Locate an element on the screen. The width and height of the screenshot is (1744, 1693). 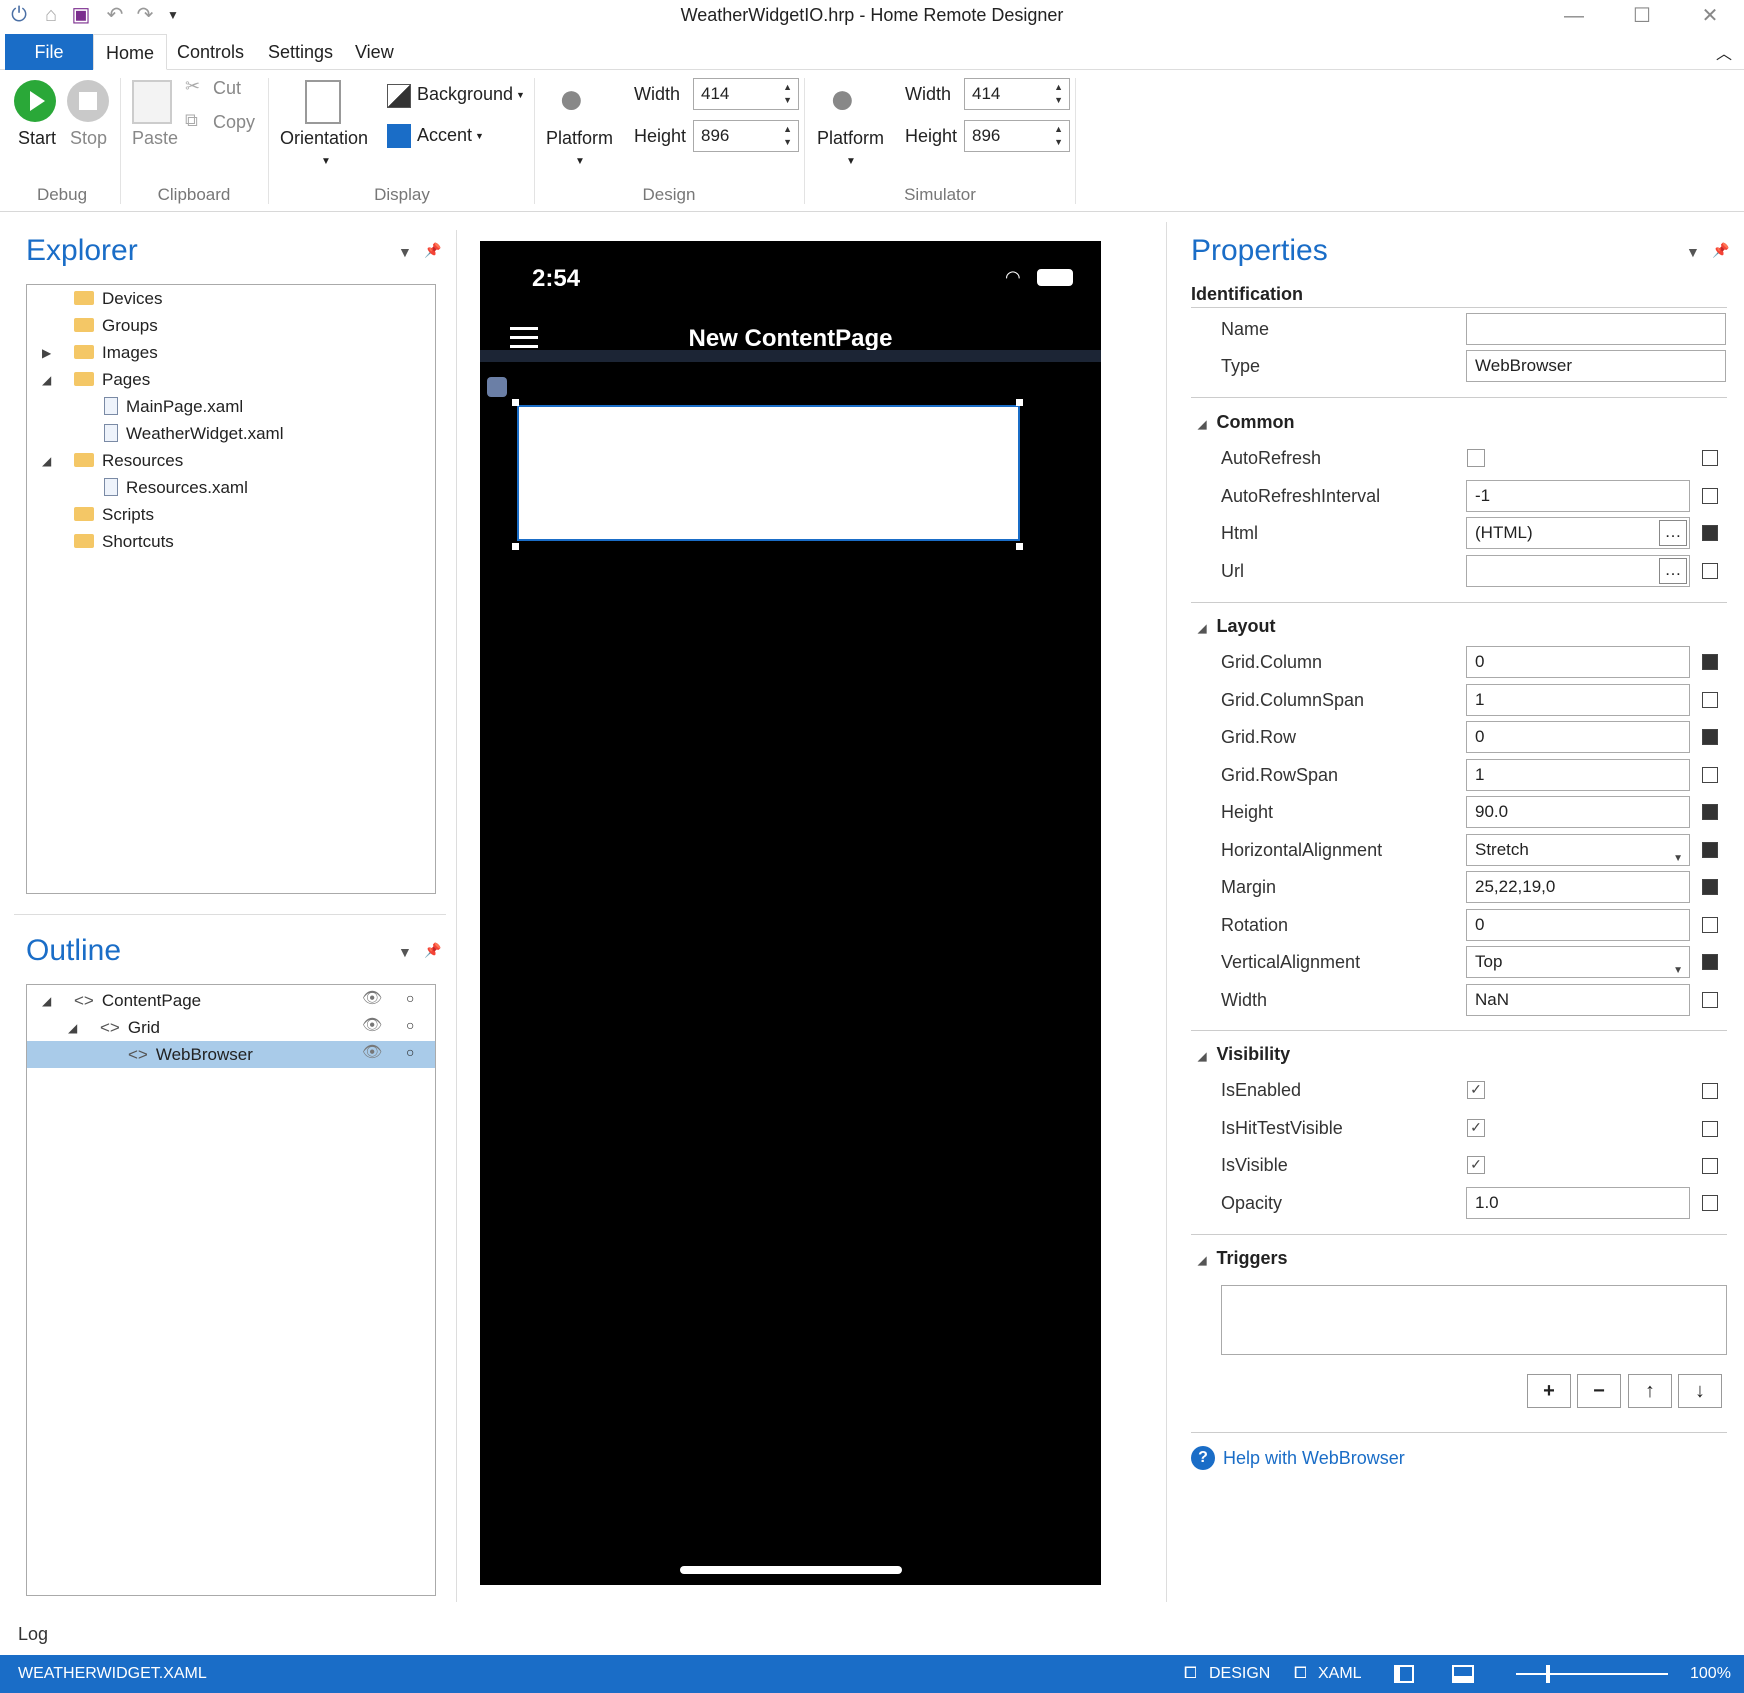
autorefreshinterval-input: -1 is located at coordinates (1578, 496).